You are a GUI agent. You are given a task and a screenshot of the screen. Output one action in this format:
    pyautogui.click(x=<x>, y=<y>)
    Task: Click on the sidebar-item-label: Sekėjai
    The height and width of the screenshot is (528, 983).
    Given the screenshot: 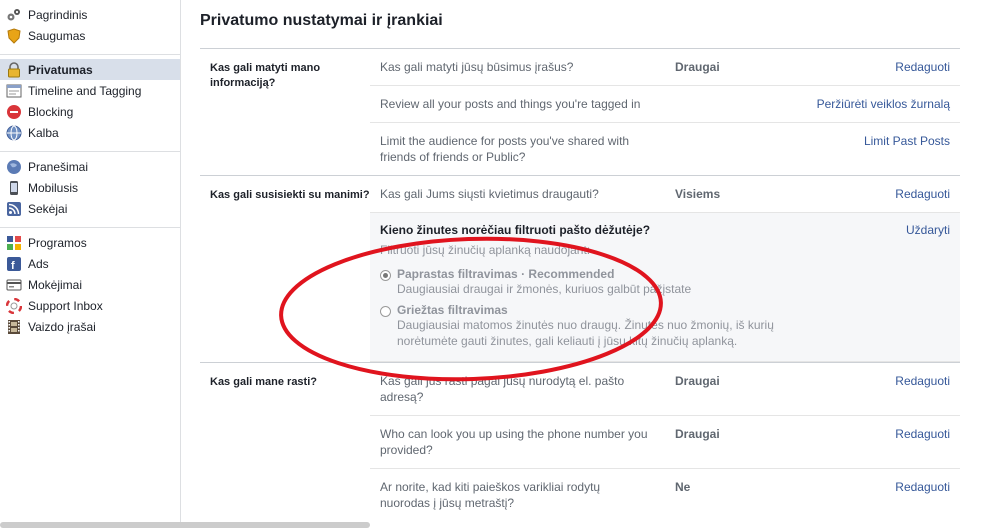 What is the action you would take?
    pyautogui.click(x=48, y=208)
    